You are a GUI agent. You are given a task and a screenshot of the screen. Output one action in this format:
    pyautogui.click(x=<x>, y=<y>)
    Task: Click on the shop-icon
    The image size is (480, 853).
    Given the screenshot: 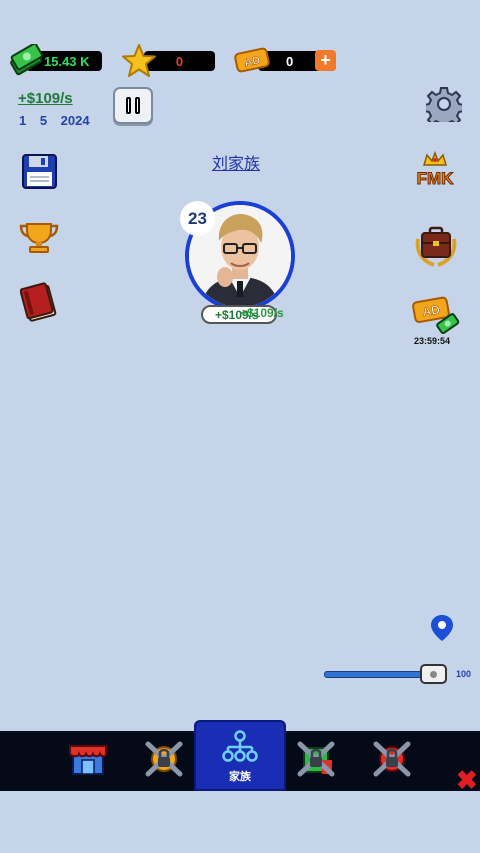 What is the action you would take?
    pyautogui.click(x=88, y=759)
    